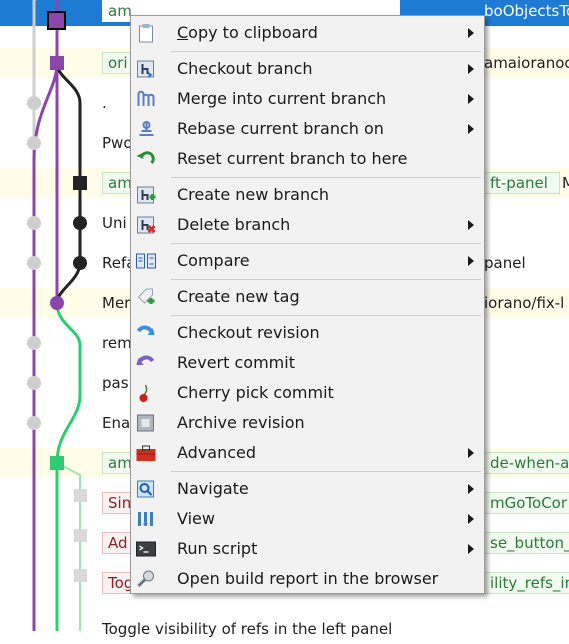  Describe the element at coordinates (68, 546) in the screenshot. I see `graph-lane-light-green` at that location.